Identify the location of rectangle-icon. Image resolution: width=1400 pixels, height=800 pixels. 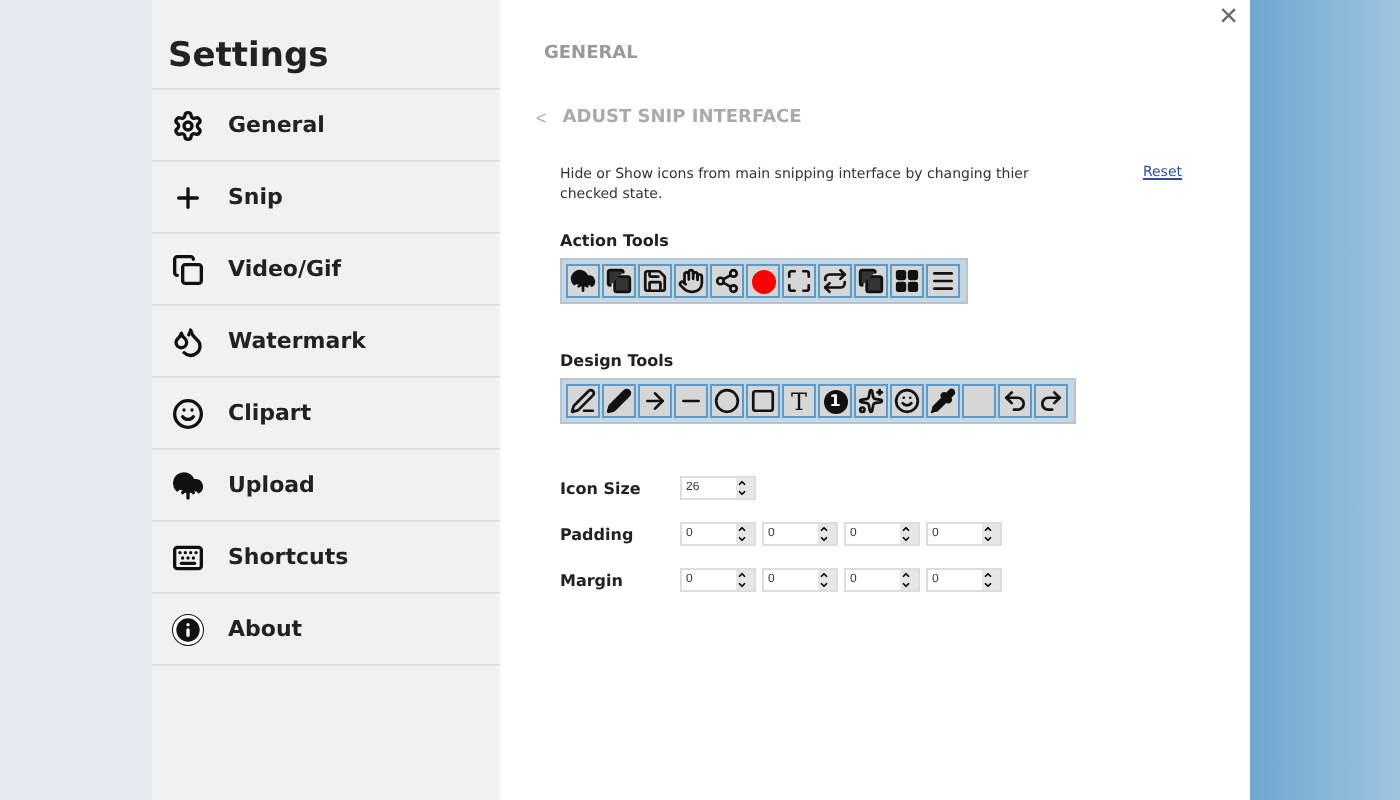
(763, 401).